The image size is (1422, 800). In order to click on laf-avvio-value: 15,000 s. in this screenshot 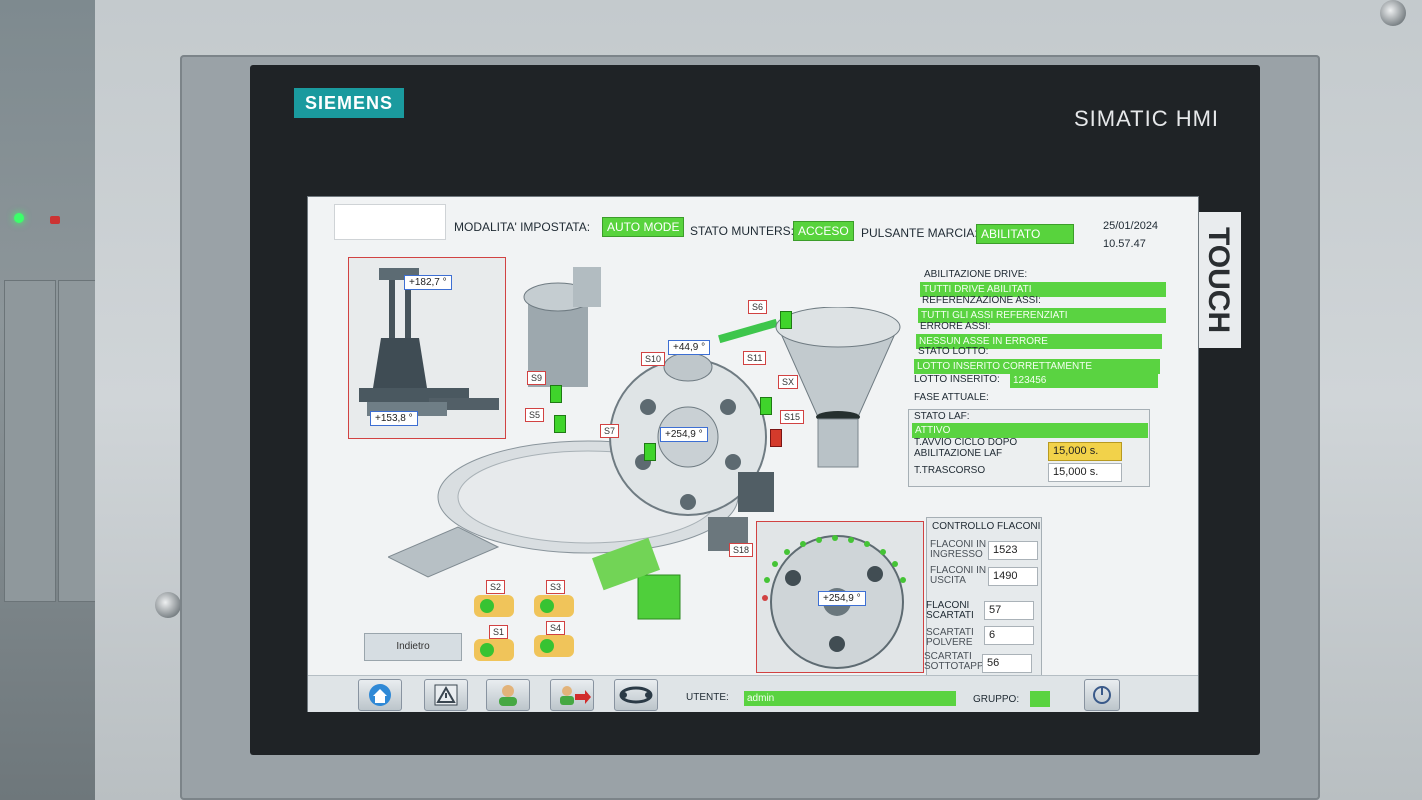, I will do `click(1085, 451)`.